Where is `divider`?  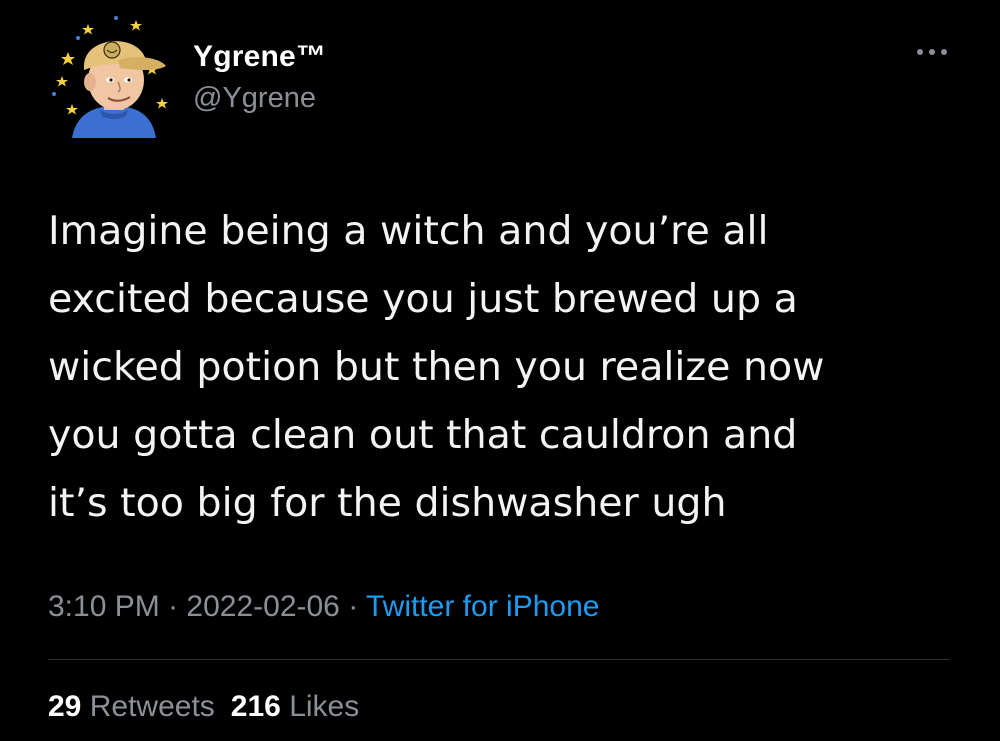
divider is located at coordinates (499, 659).